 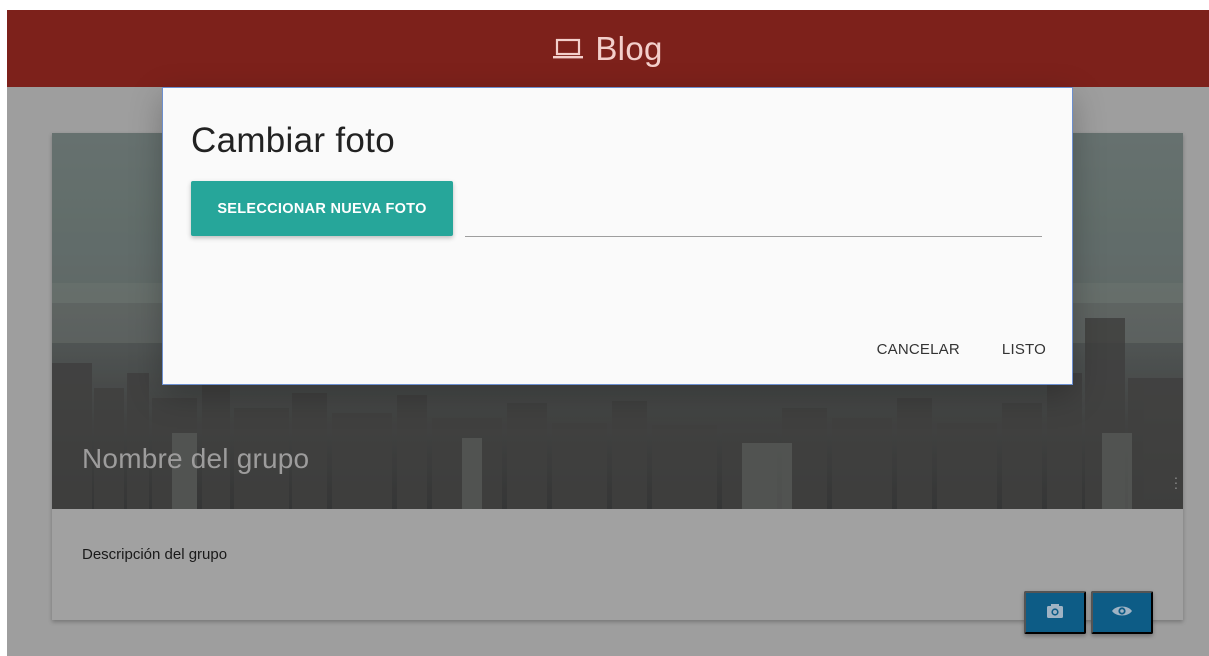 What do you see at coordinates (1024, 349) in the screenshot?
I see `done-button: LISTO` at bounding box center [1024, 349].